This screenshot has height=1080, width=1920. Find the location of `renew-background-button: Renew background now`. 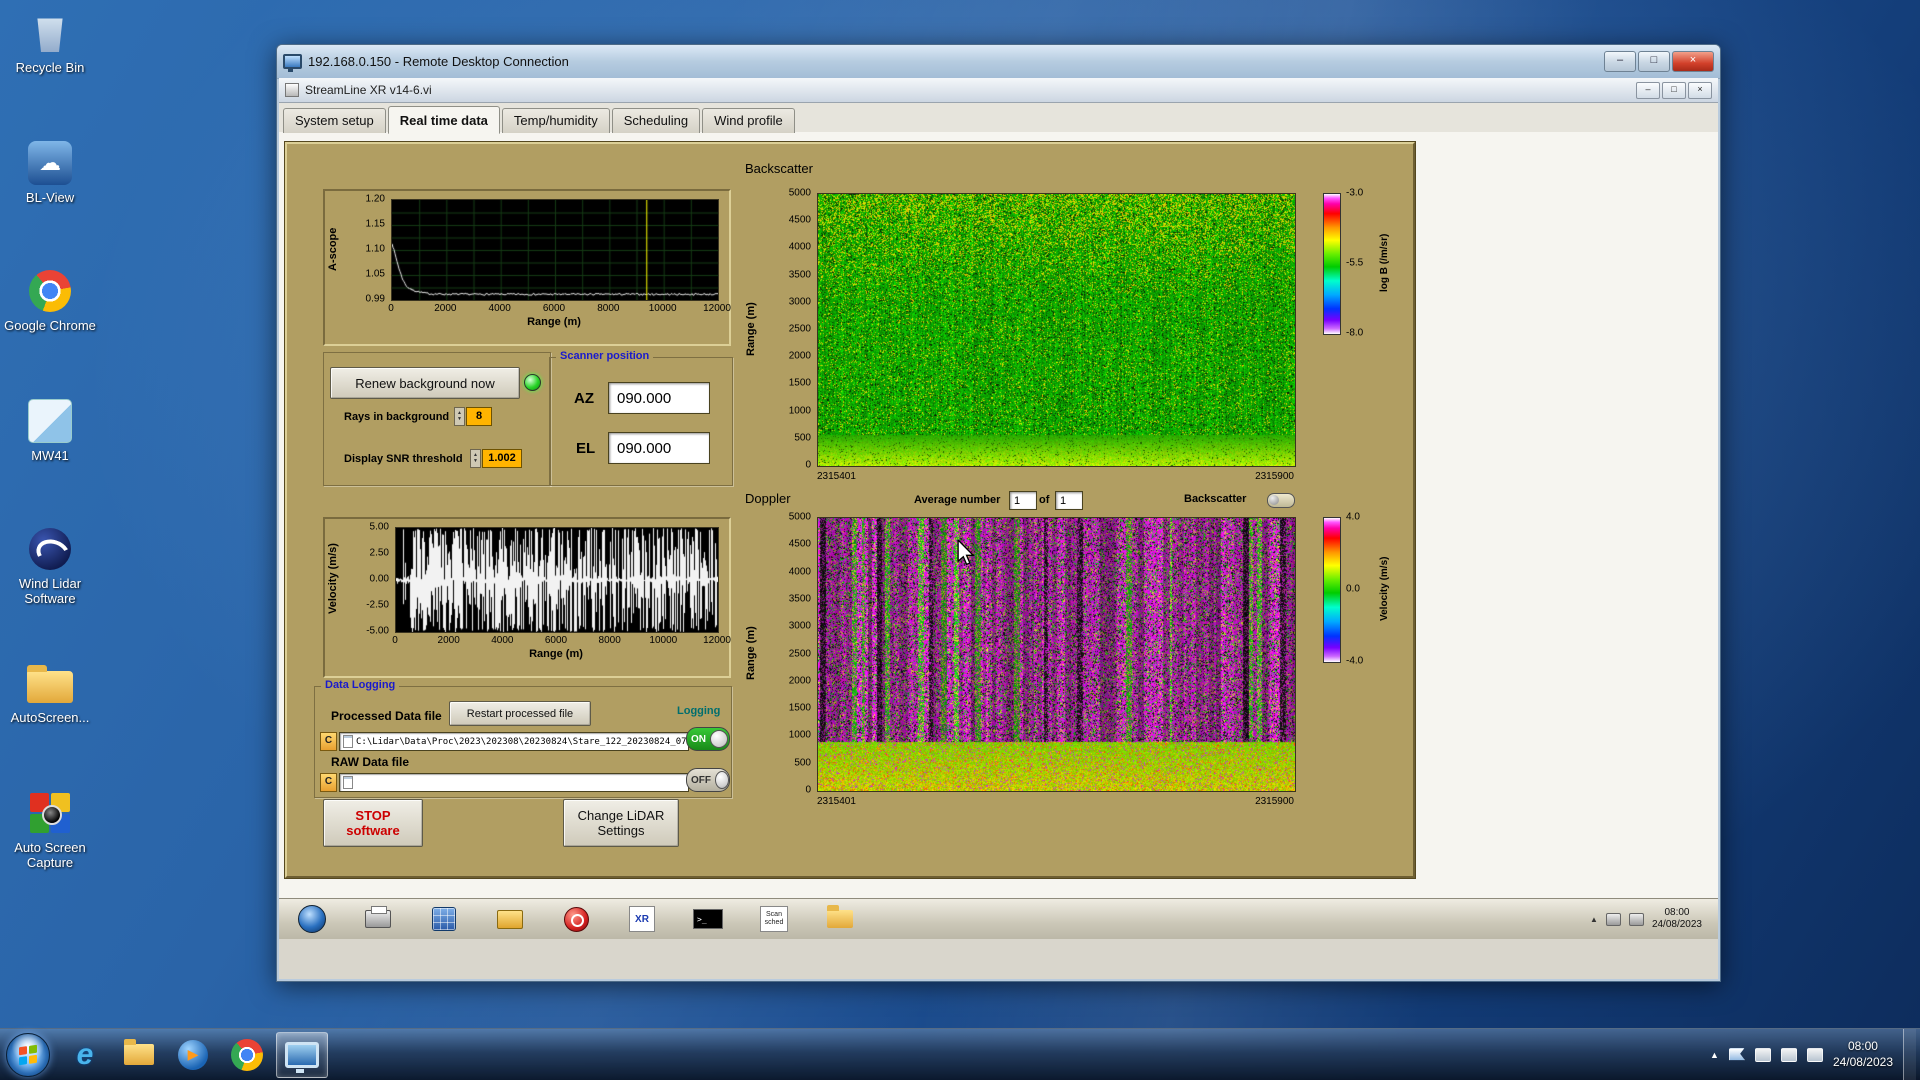

renew-background-button: Renew background now is located at coordinates (425, 383).